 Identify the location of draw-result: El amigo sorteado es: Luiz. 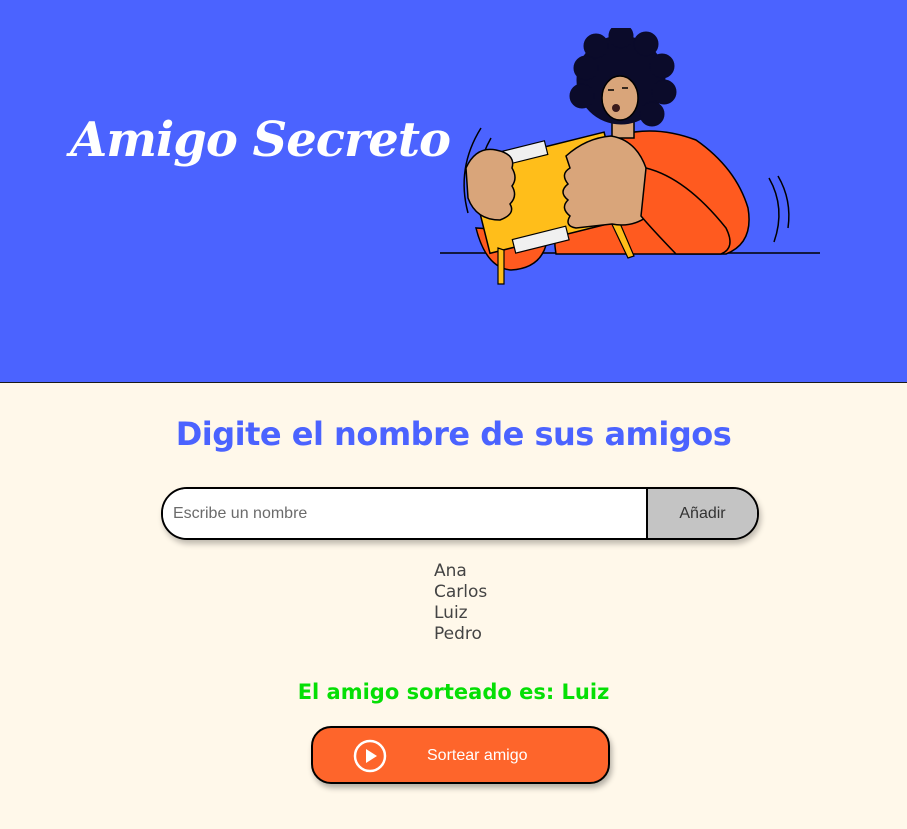
(453, 692).